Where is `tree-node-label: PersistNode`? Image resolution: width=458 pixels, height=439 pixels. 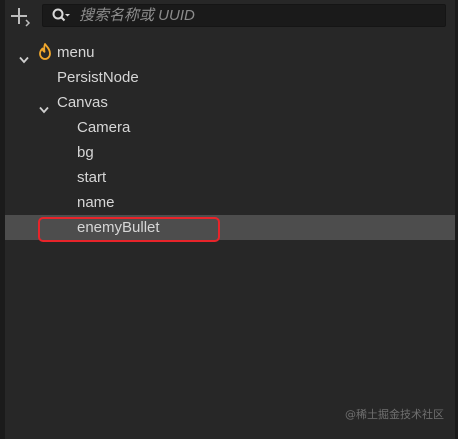 tree-node-label: PersistNode is located at coordinates (98, 77).